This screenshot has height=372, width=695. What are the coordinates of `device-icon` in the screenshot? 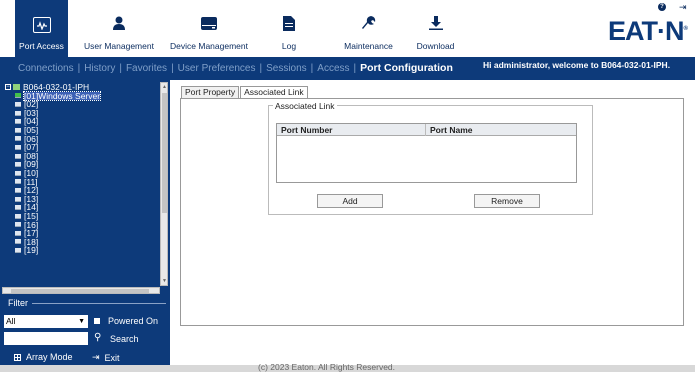 It's located at (209, 23).